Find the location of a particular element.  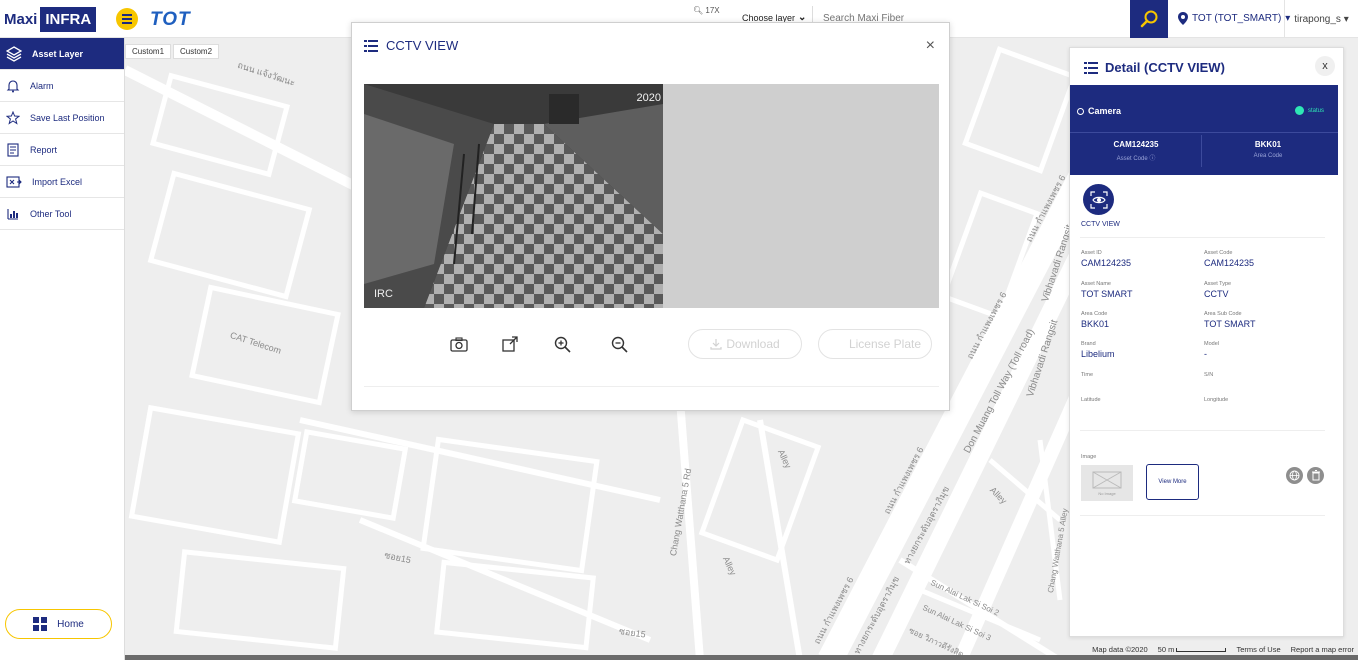

status-dot-icon is located at coordinates (1299, 110).